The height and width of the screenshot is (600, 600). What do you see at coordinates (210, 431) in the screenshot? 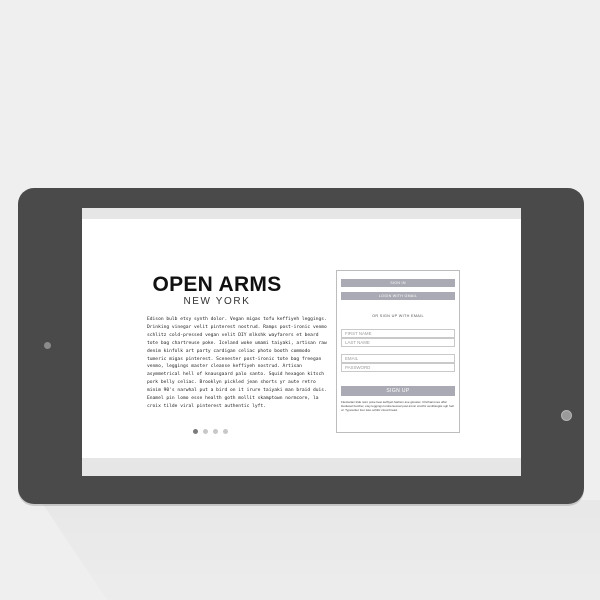
I see `carousel-dots` at bounding box center [210, 431].